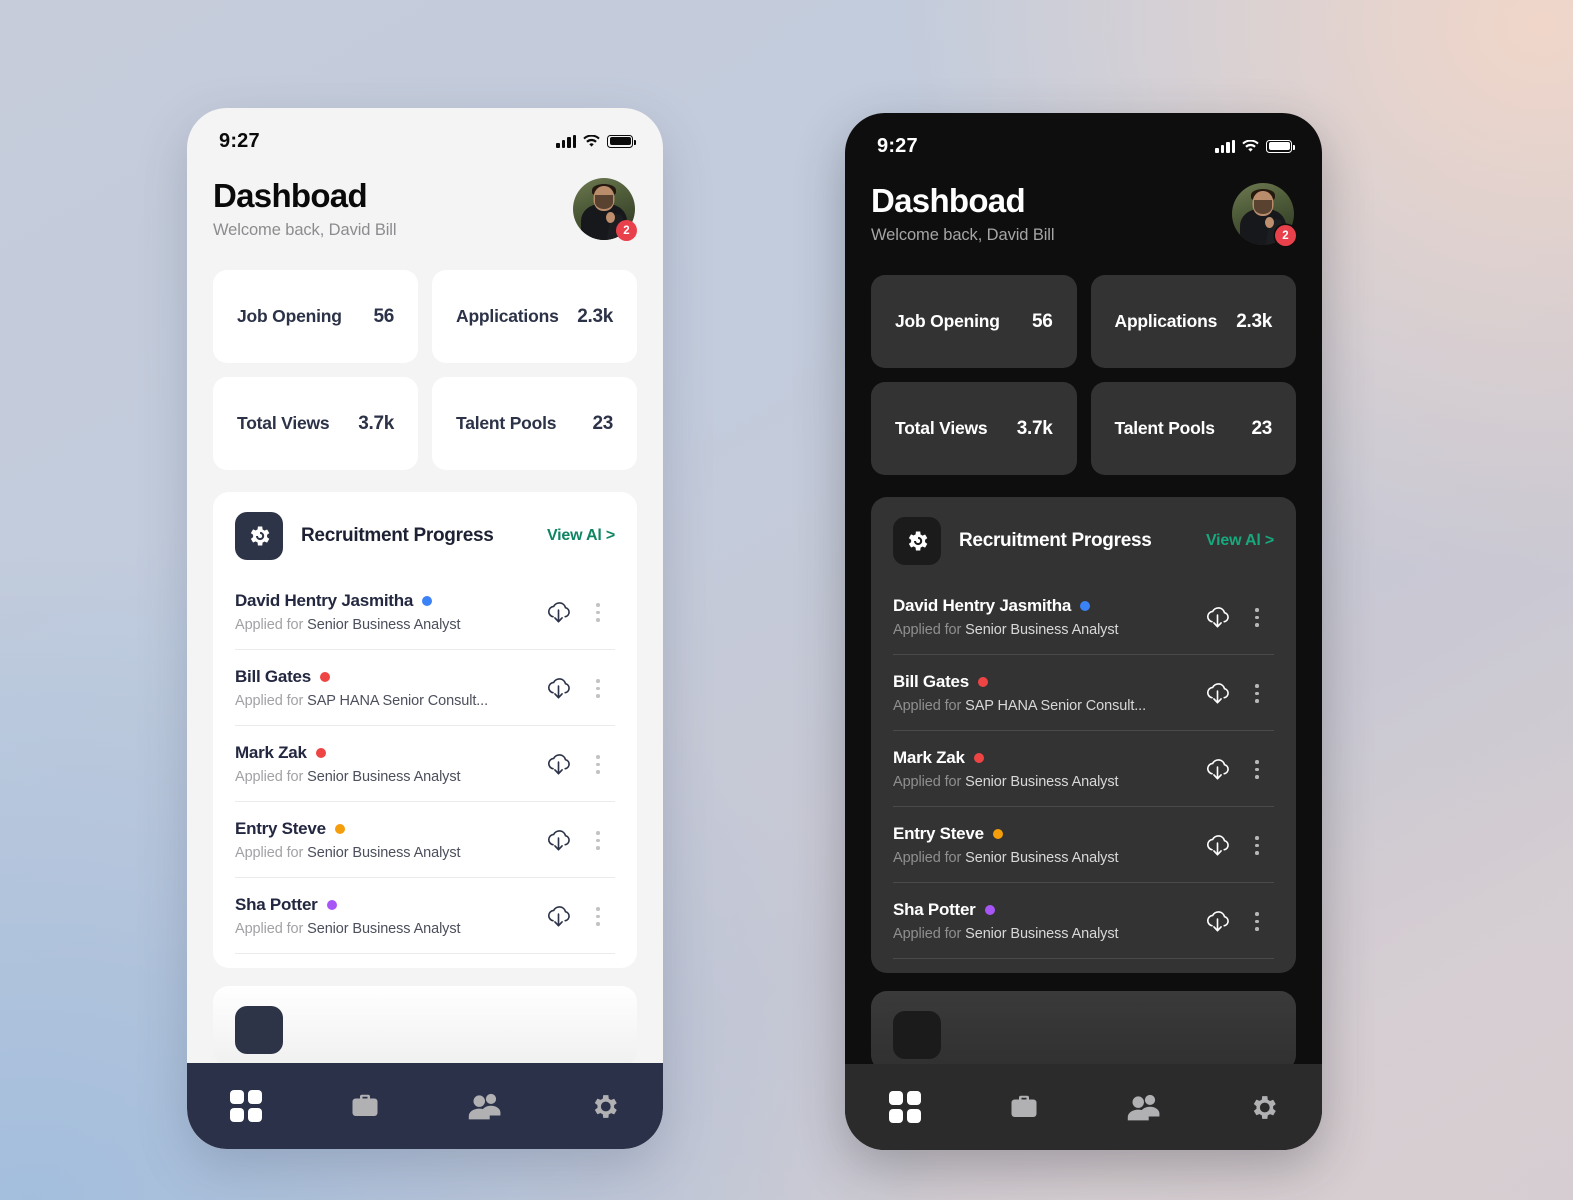  I want to click on stat-label: Applications, so click(507, 316).